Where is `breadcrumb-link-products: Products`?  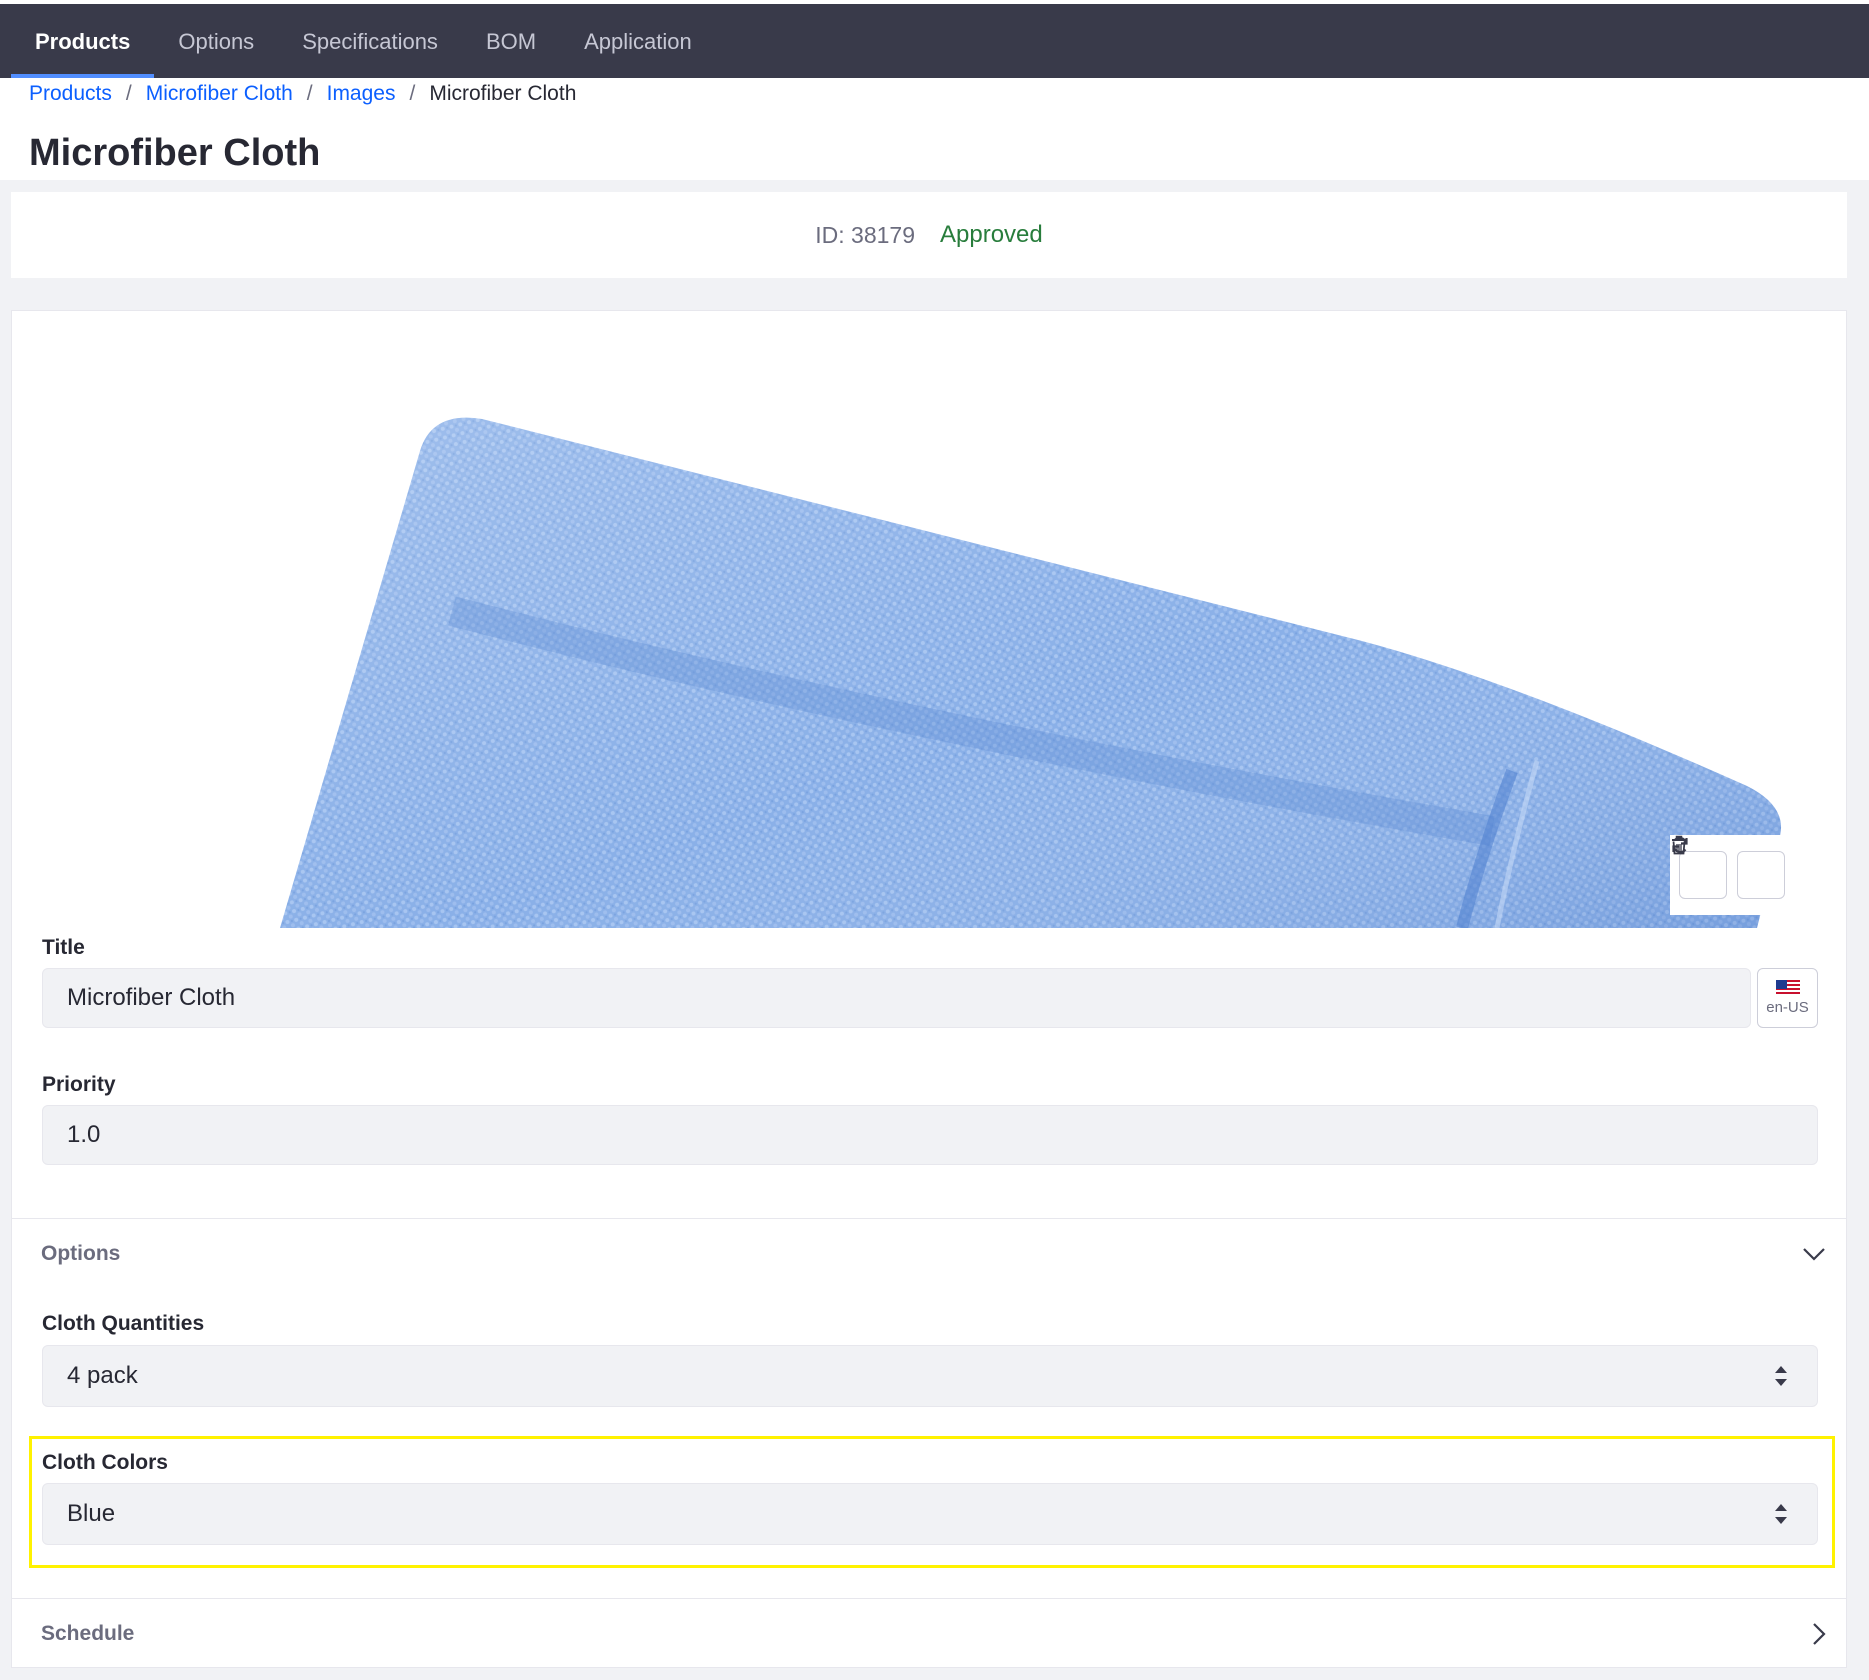 breadcrumb-link-products: Products is located at coordinates (70, 94).